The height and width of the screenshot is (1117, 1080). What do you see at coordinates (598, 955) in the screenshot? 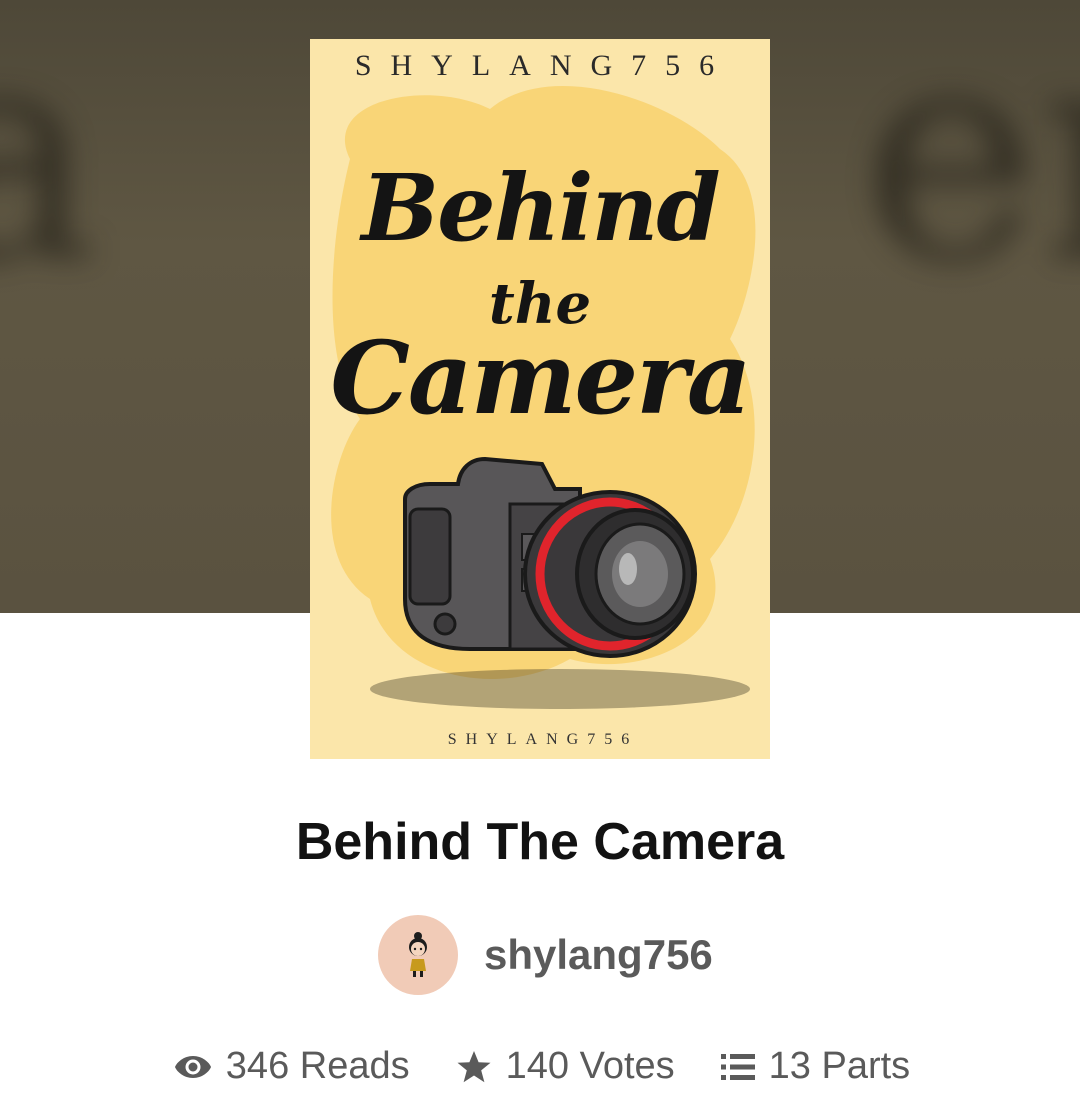
I see `author-name: shylang756` at bounding box center [598, 955].